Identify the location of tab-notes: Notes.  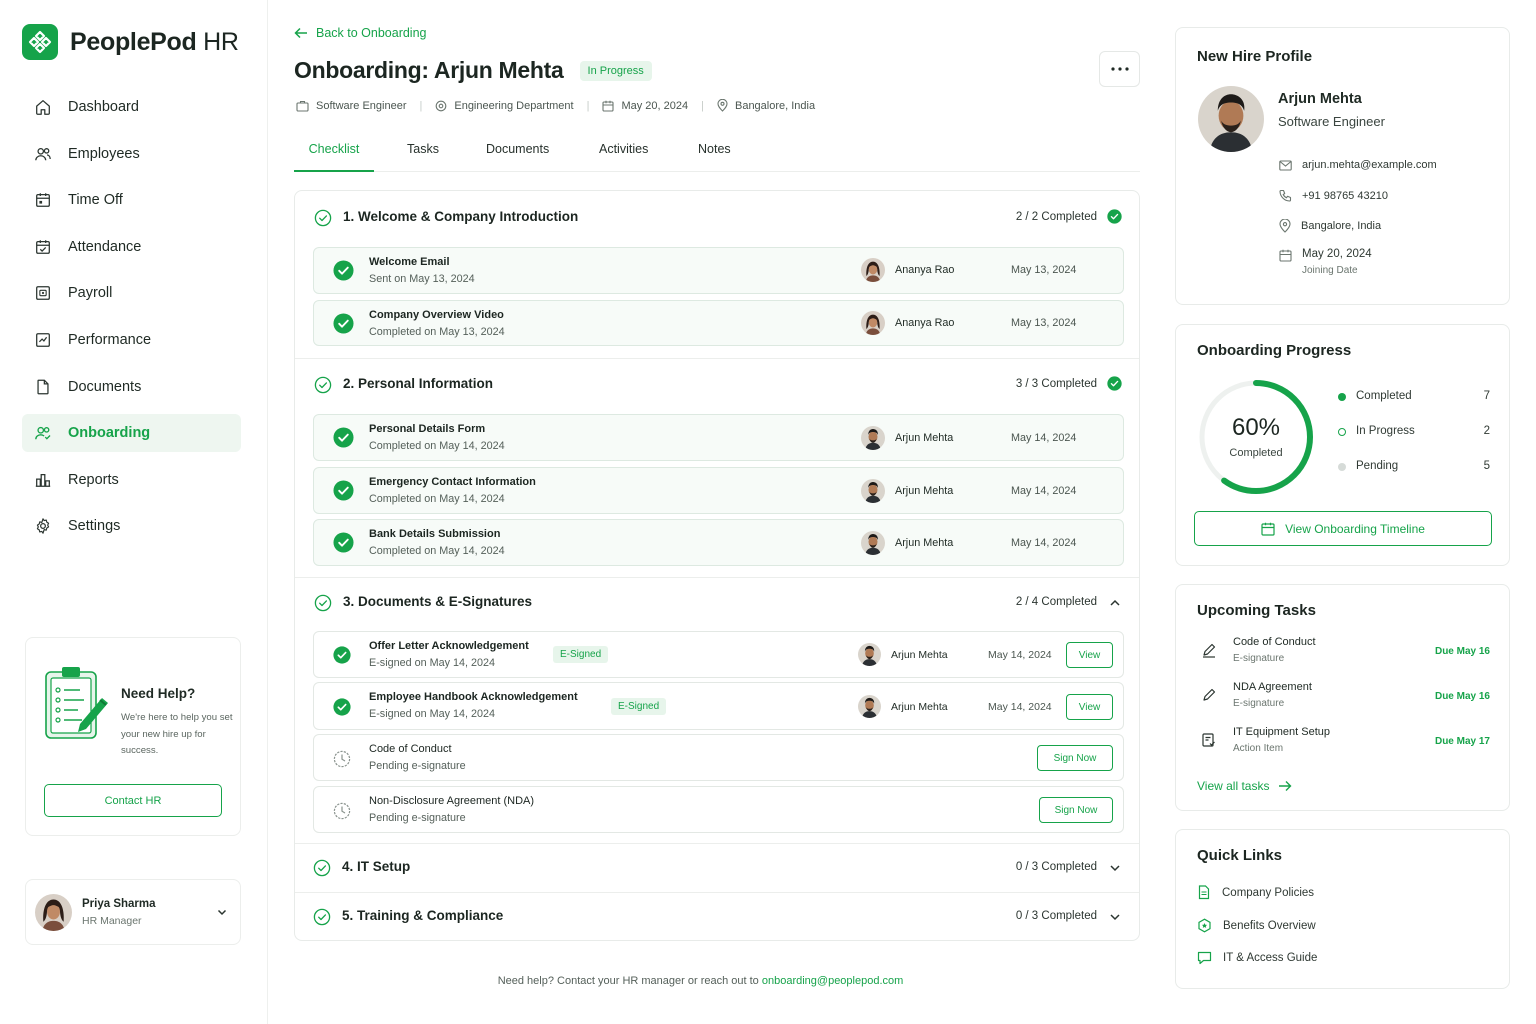
(714, 154).